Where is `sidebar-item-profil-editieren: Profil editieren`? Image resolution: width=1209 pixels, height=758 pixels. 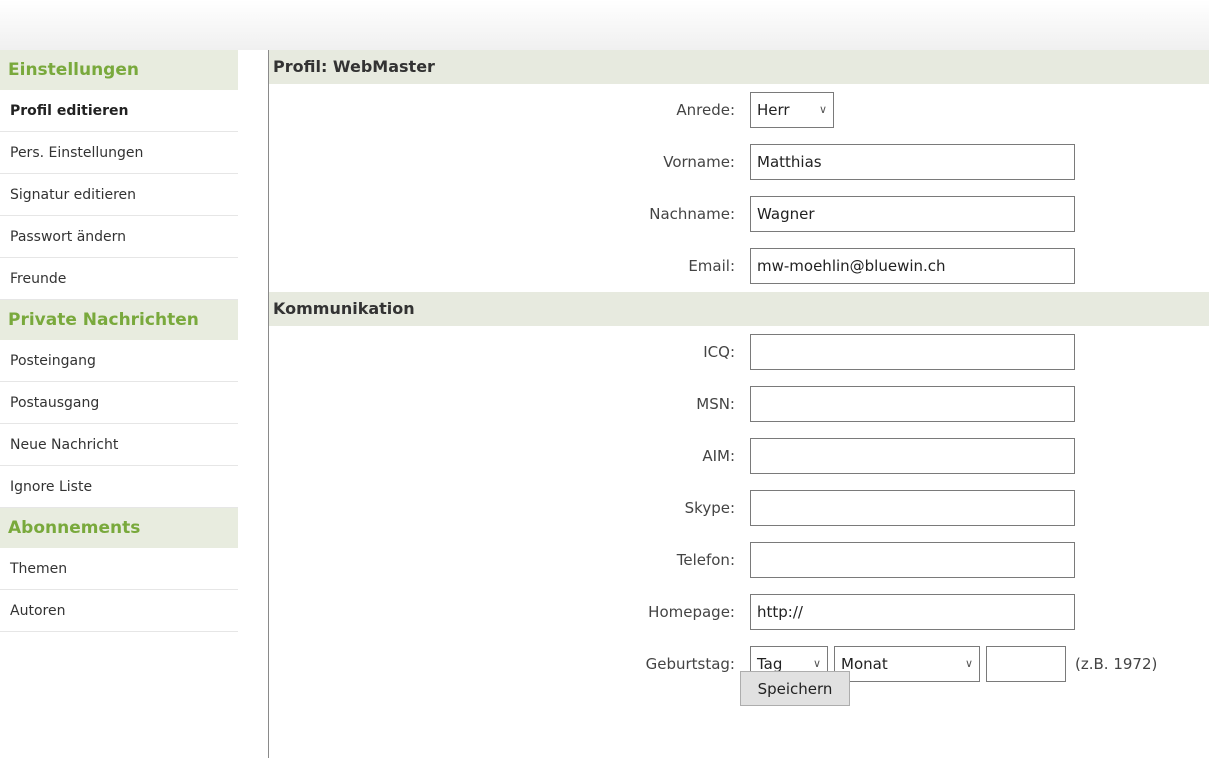 sidebar-item-profil-editieren: Profil editieren is located at coordinates (119, 111).